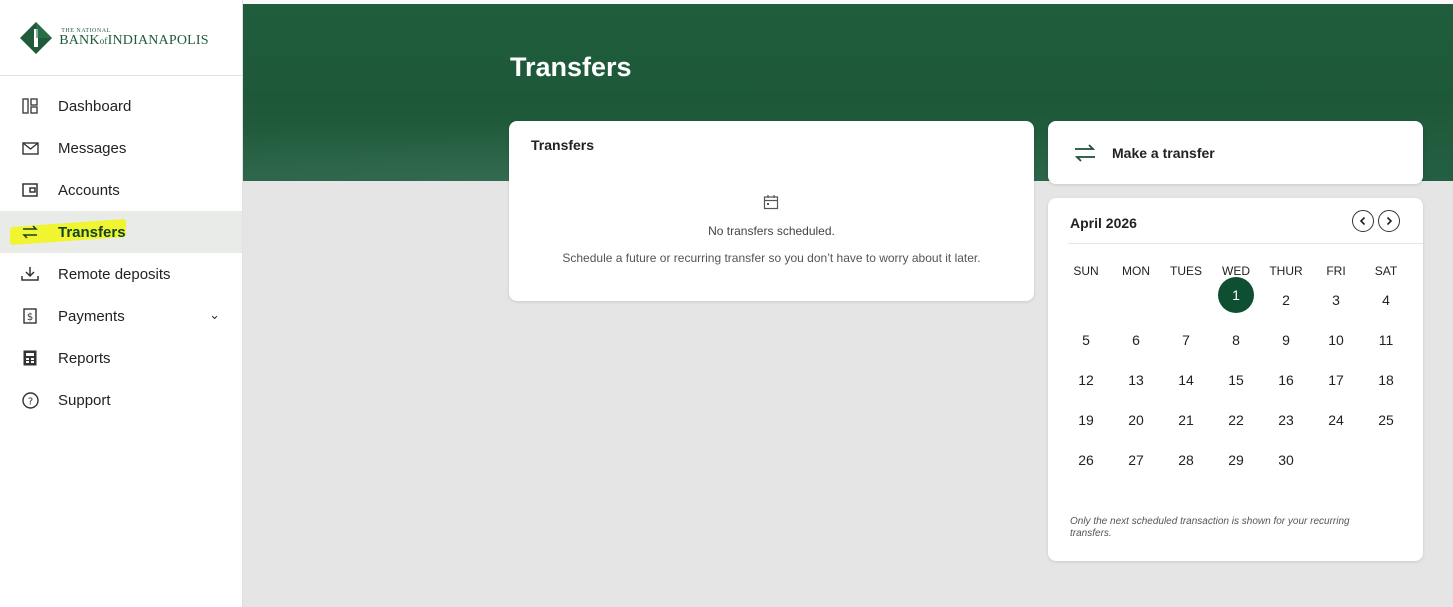  What do you see at coordinates (30, 190) in the screenshot?
I see `wallet-icon` at bounding box center [30, 190].